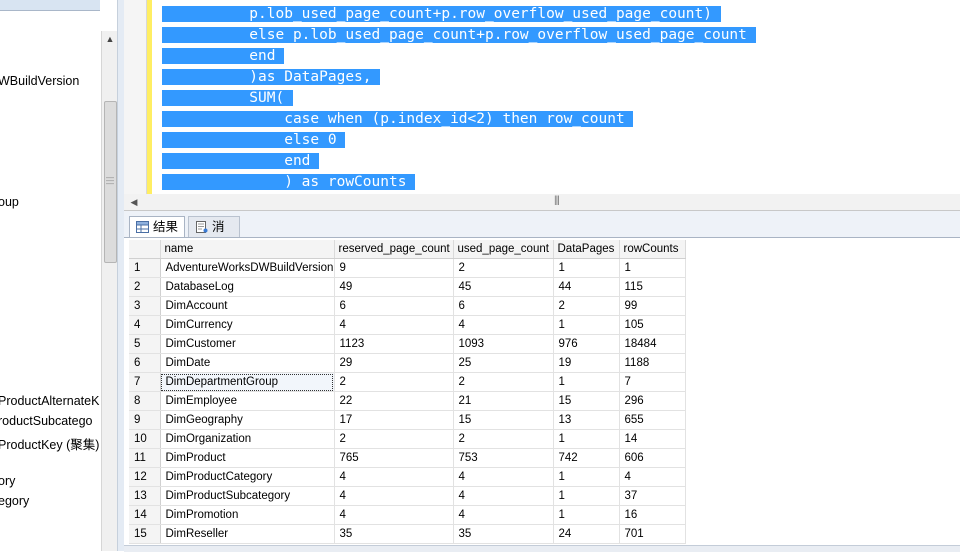 Image resolution: width=960 pixels, height=552 pixels. I want to click on grid-cell: DimReseller, so click(247, 534).